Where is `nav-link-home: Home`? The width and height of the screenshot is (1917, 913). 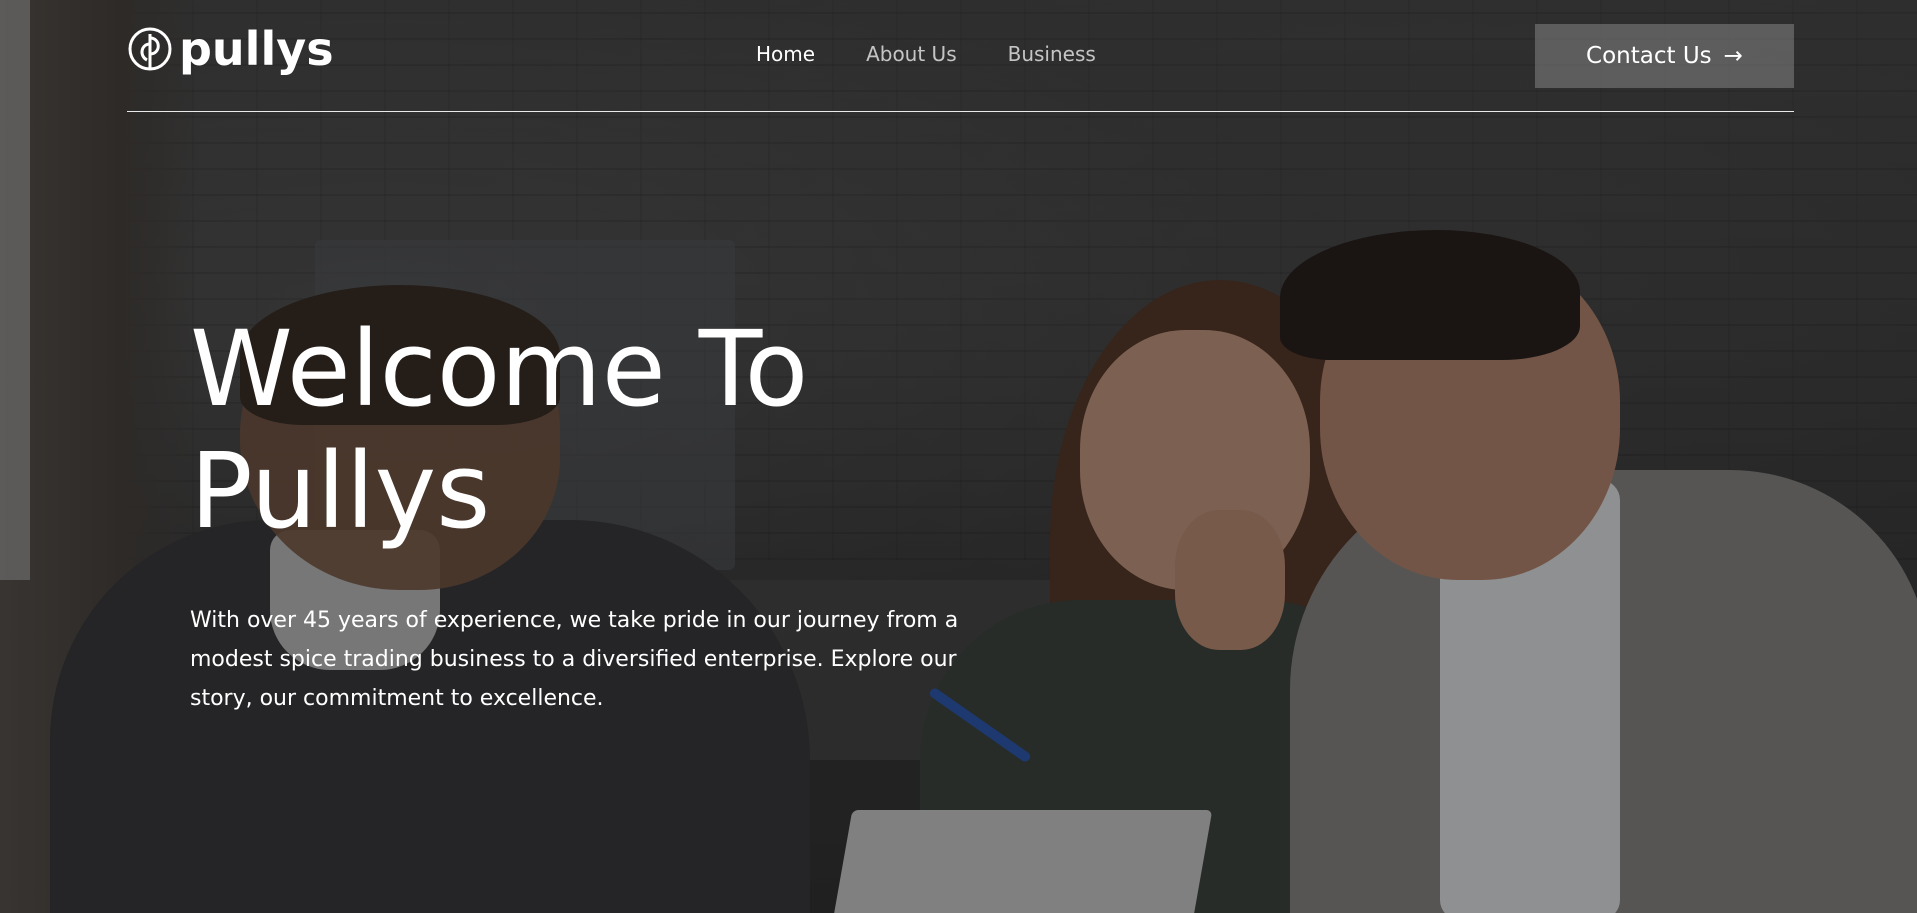
nav-link-home: Home is located at coordinates (785, 54).